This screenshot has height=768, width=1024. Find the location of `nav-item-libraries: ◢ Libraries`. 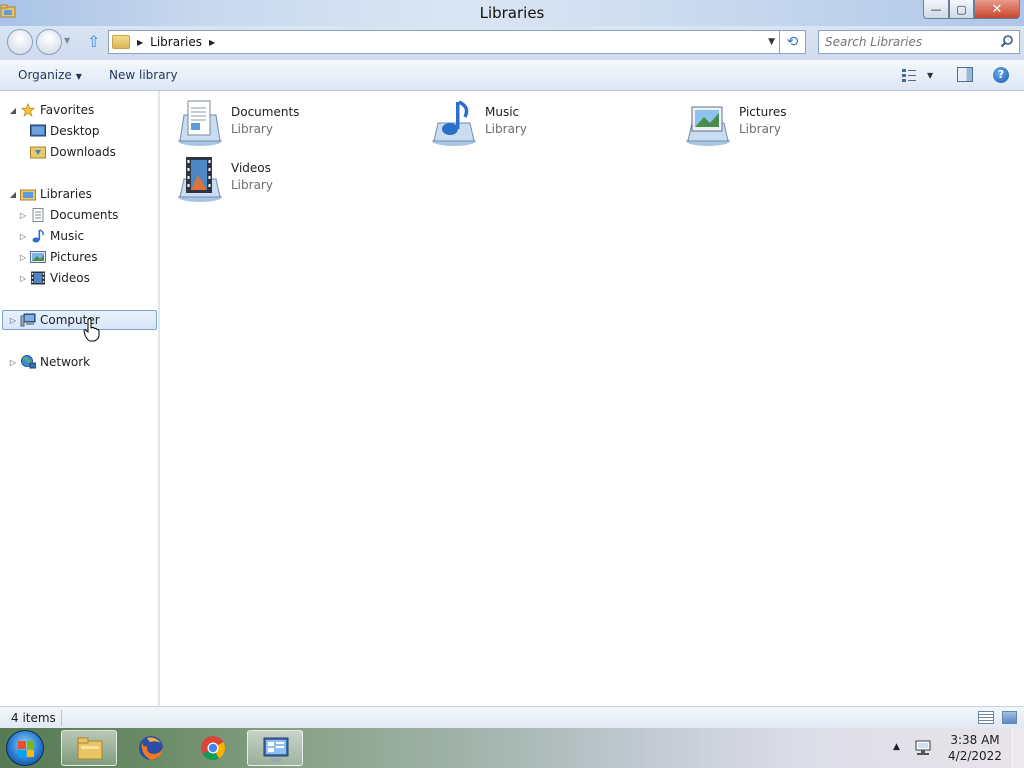

nav-item-libraries: ◢ Libraries is located at coordinates (50, 194).